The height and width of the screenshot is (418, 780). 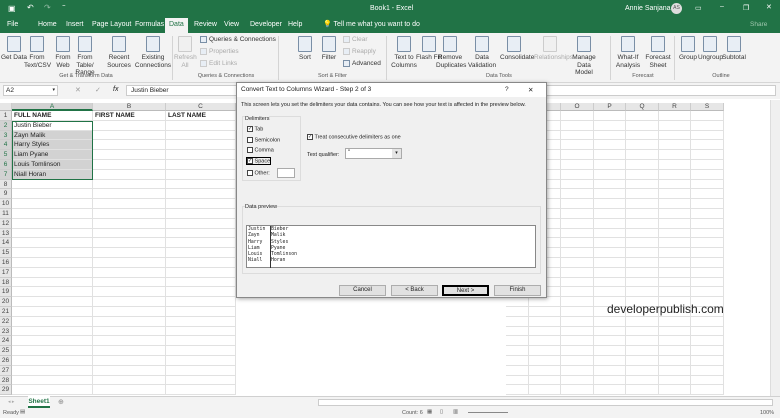 What do you see at coordinates (85, 56) in the screenshot?
I see `from-table-range-button: From Table/ Range` at bounding box center [85, 56].